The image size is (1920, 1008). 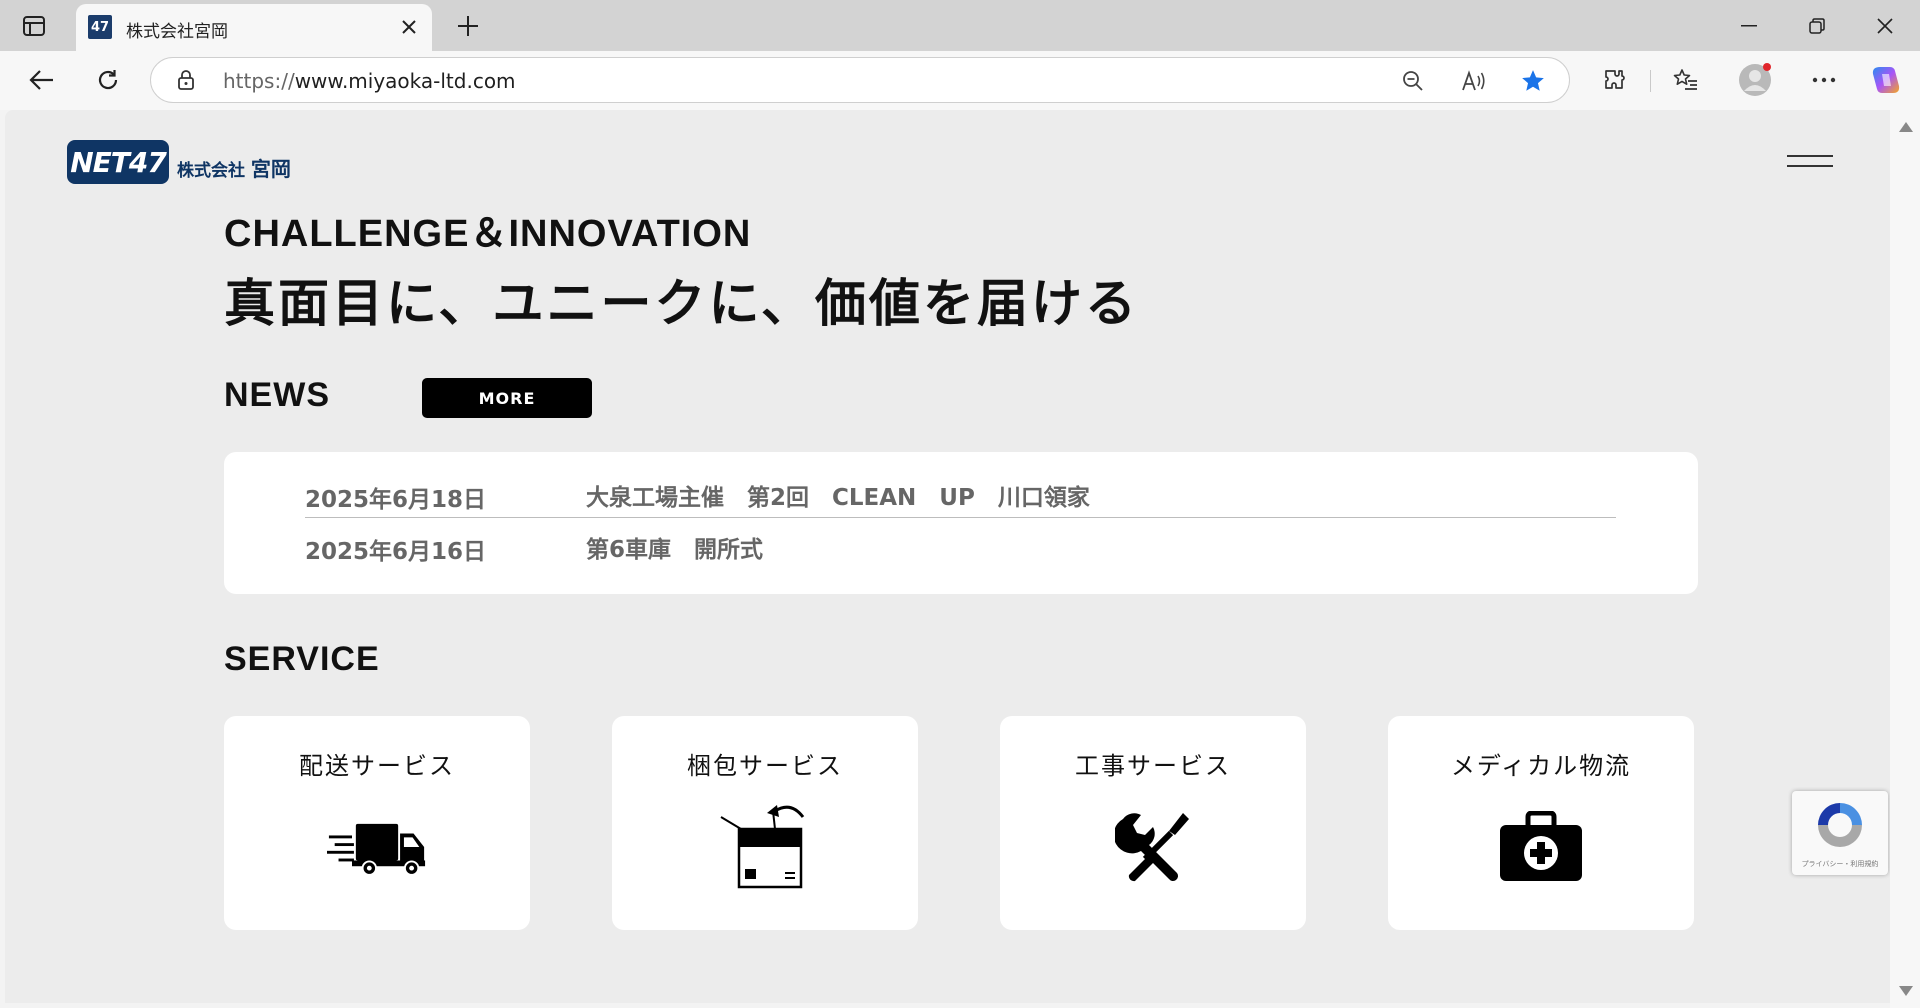 I want to click on tab-actions-icon, so click(x=34, y=26).